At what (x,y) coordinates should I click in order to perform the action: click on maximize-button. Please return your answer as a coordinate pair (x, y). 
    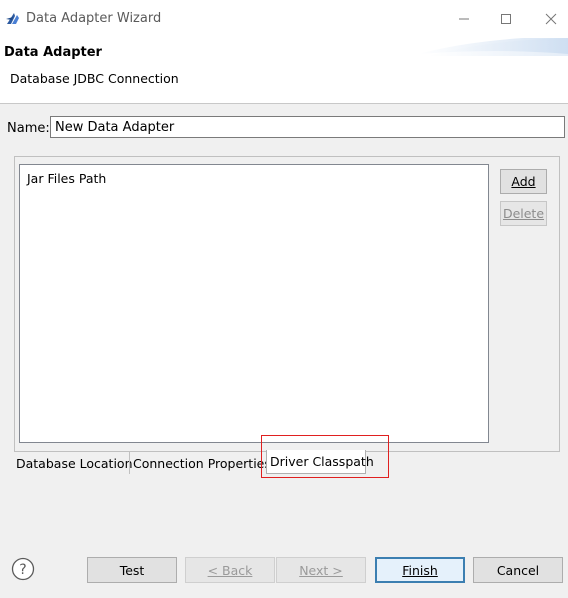
    Looking at the image, I should click on (506, 19).